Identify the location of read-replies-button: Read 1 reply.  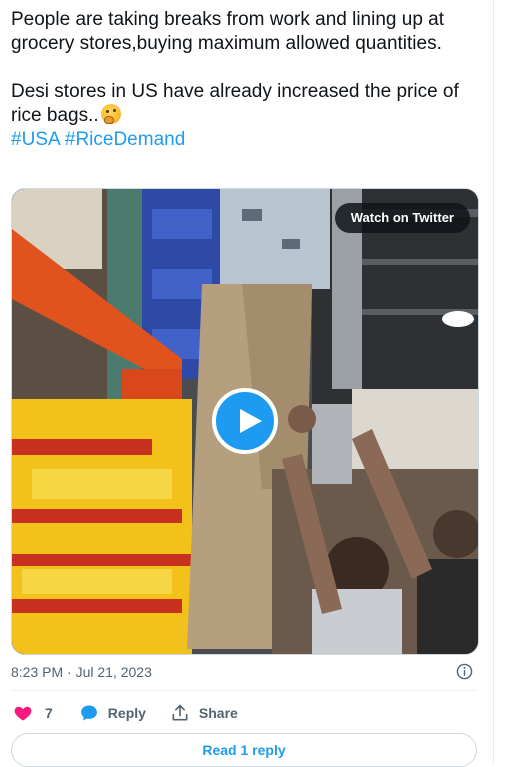
(244, 750).